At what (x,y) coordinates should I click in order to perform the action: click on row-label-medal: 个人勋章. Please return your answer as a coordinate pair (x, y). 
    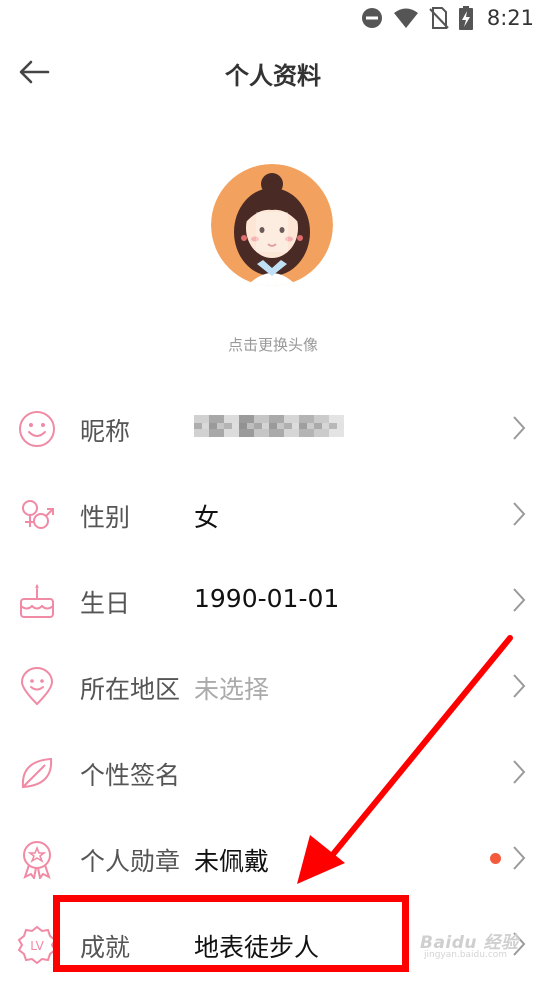
    Looking at the image, I should click on (130, 861).